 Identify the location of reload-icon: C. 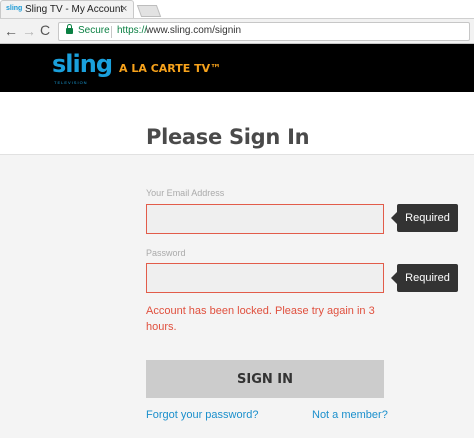
(45, 30).